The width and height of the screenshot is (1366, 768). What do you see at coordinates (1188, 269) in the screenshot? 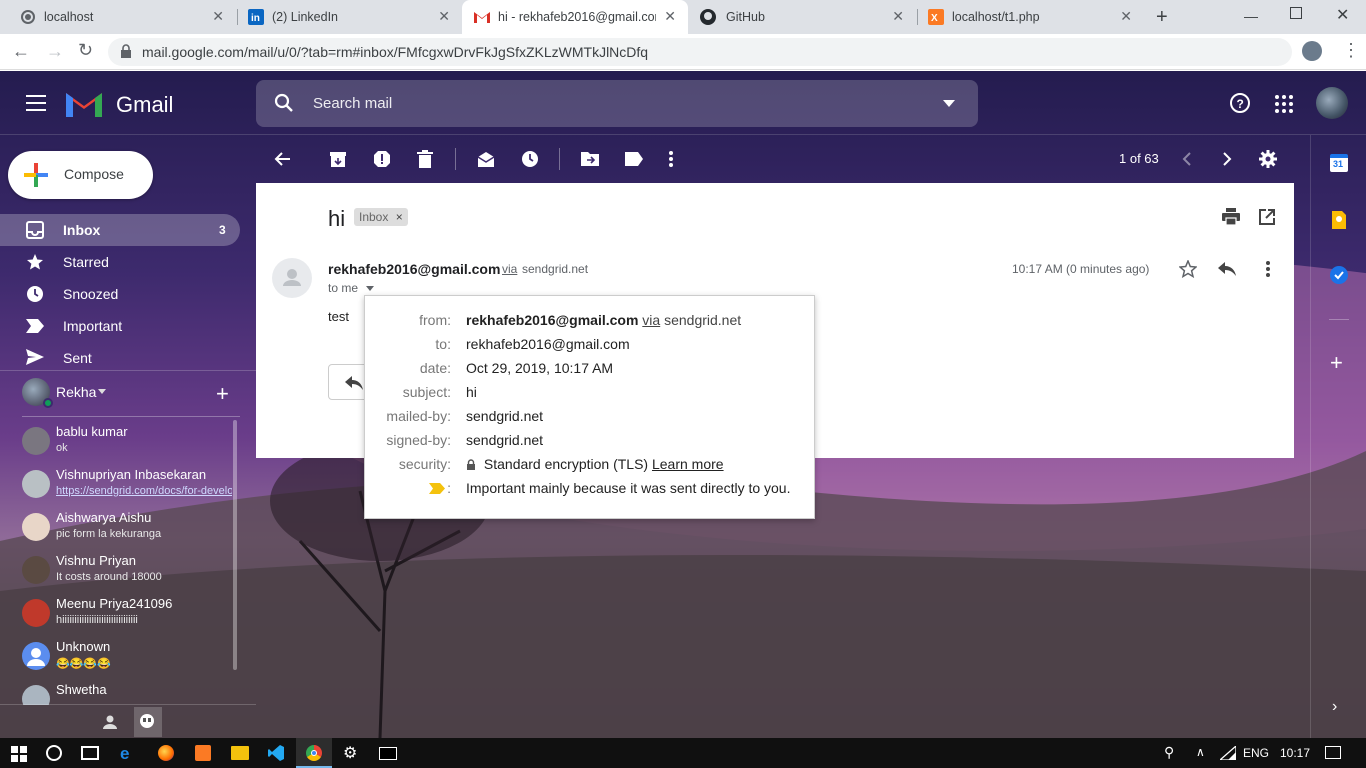
I see `star-icon` at bounding box center [1188, 269].